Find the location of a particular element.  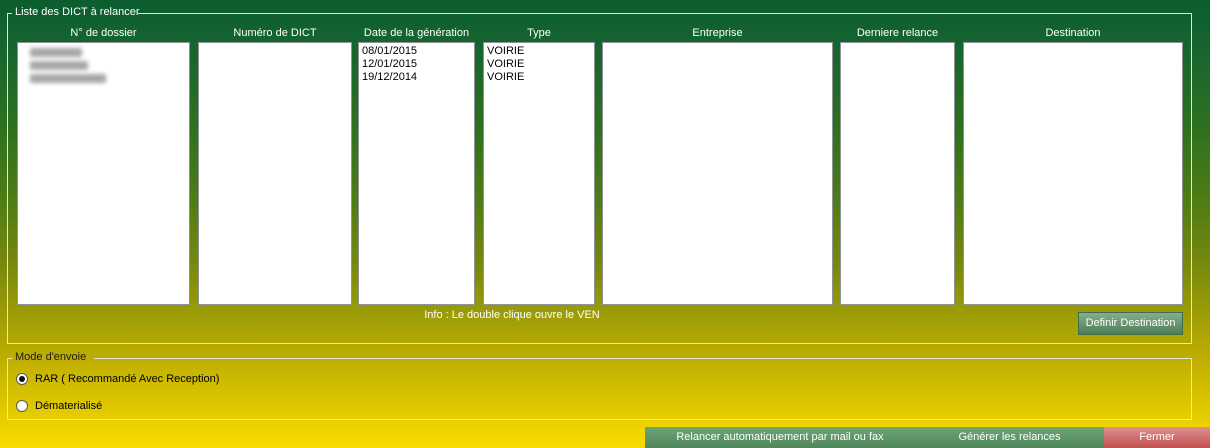

column-header-date: Date de la génération is located at coordinates (416, 33).